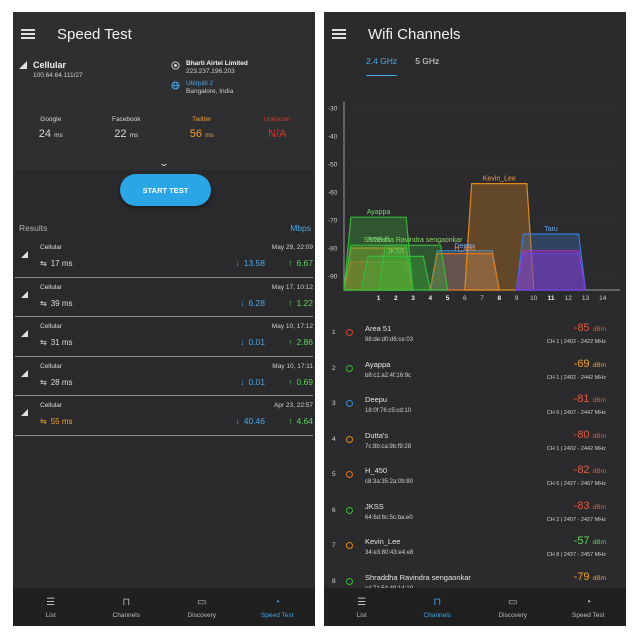 Image resolution: width=640 pixels, height=640 pixels. What do you see at coordinates (349, 368) in the screenshot?
I see `ap-color-dot-icon` at bounding box center [349, 368].